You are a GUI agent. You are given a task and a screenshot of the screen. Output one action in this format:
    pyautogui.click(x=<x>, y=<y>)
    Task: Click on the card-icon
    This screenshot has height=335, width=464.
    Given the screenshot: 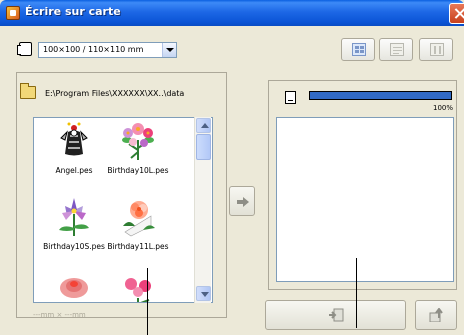 What is the action you would take?
    pyautogui.click(x=290, y=97)
    